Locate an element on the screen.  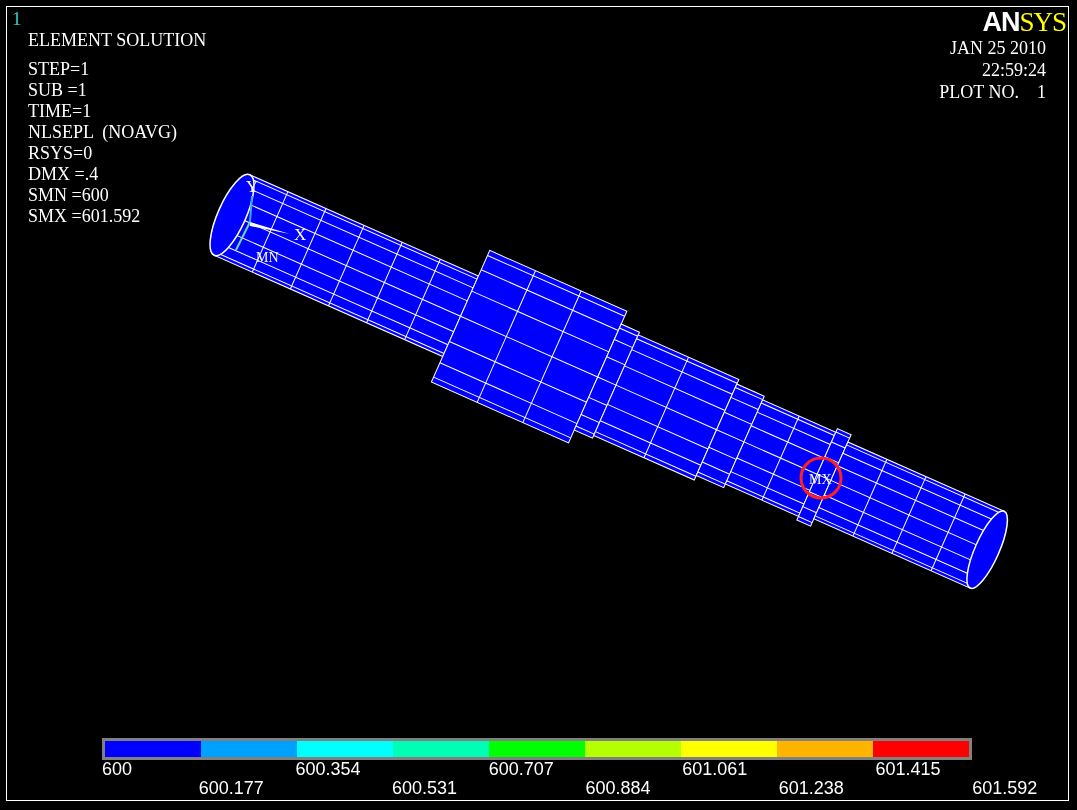
plot-stamp-line: PLOT NO. 1 is located at coordinates (992, 92).